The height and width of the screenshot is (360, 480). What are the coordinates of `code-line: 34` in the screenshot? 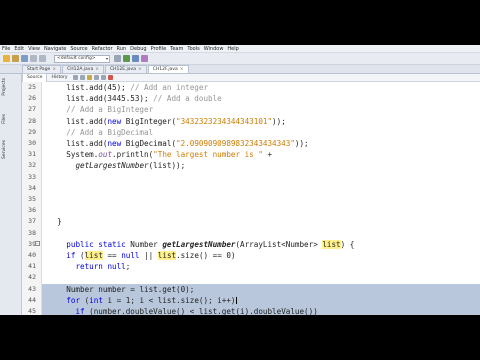 It's located at (254, 188).